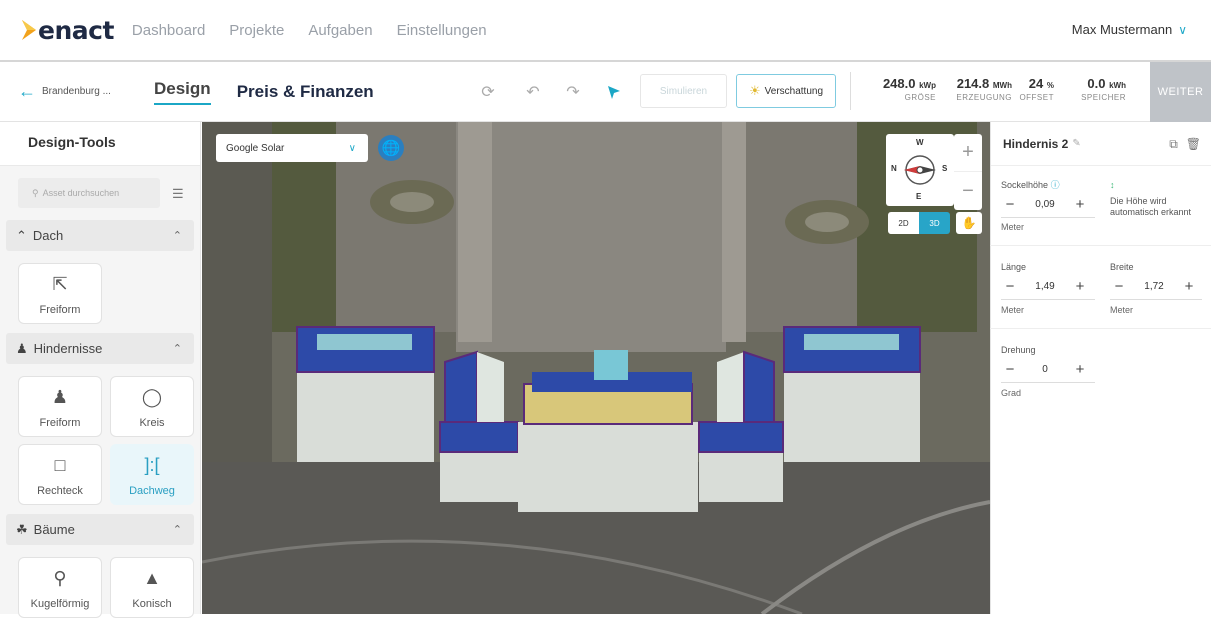 Image resolution: width=1211 pixels, height=618 pixels. I want to click on search-icon: ⚲, so click(35, 192).